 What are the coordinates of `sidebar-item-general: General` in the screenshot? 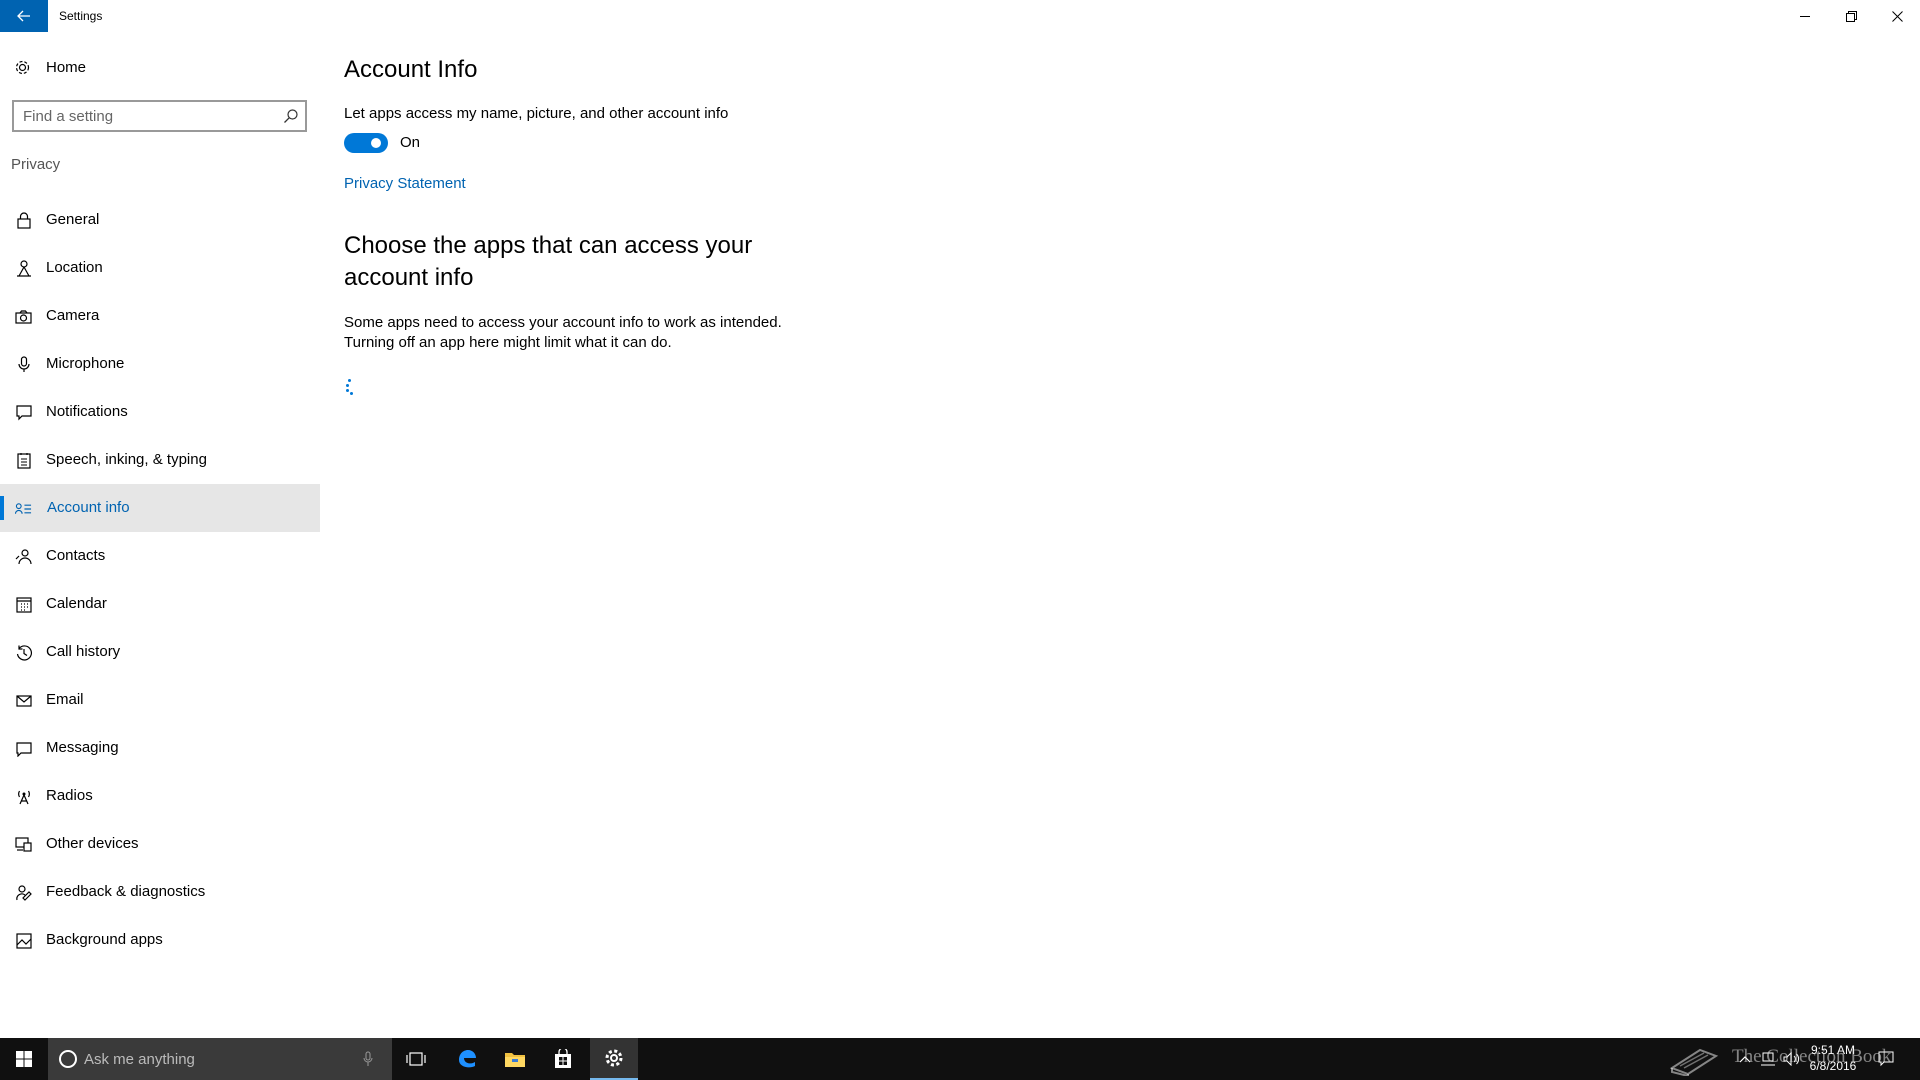 It's located at (160, 220).